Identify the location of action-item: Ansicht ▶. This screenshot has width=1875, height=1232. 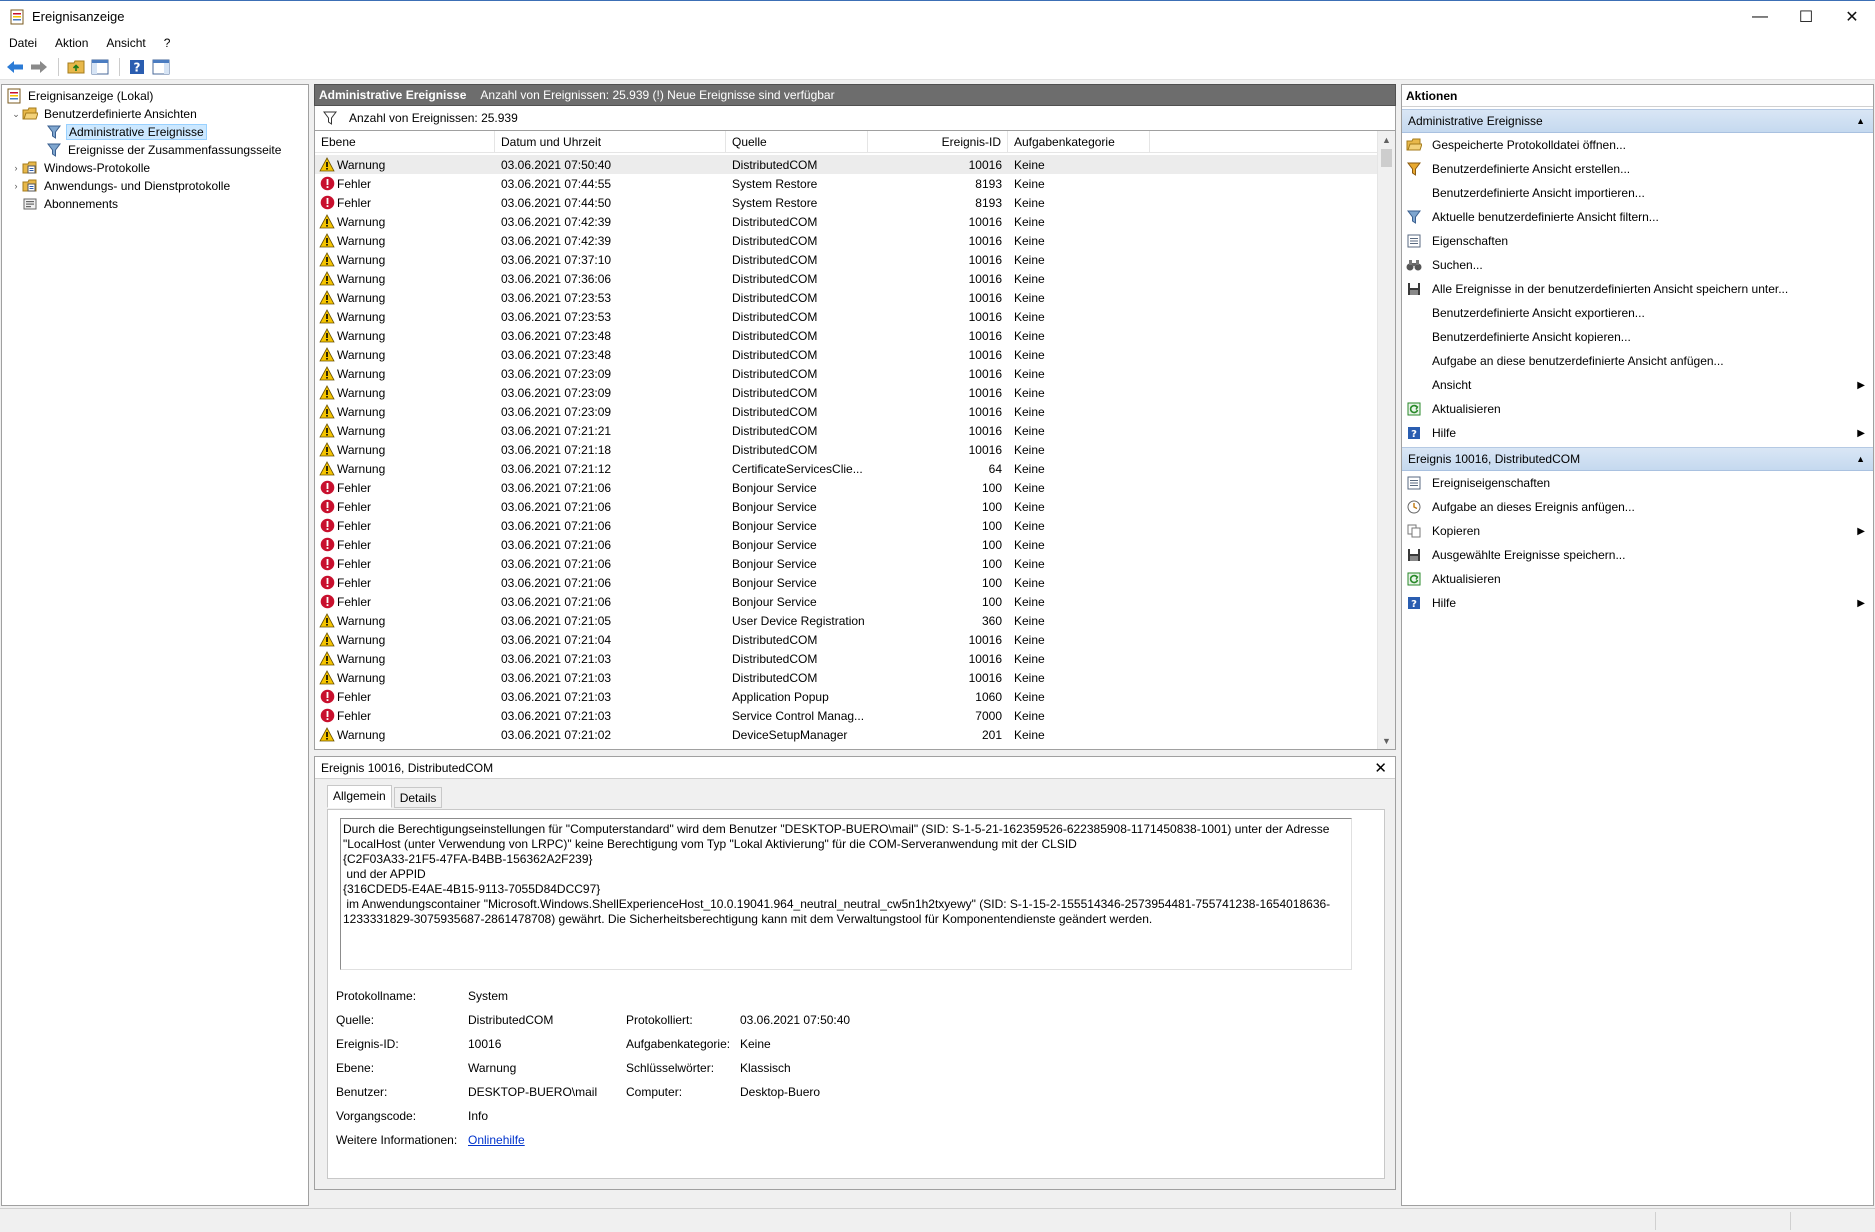
(1637, 385).